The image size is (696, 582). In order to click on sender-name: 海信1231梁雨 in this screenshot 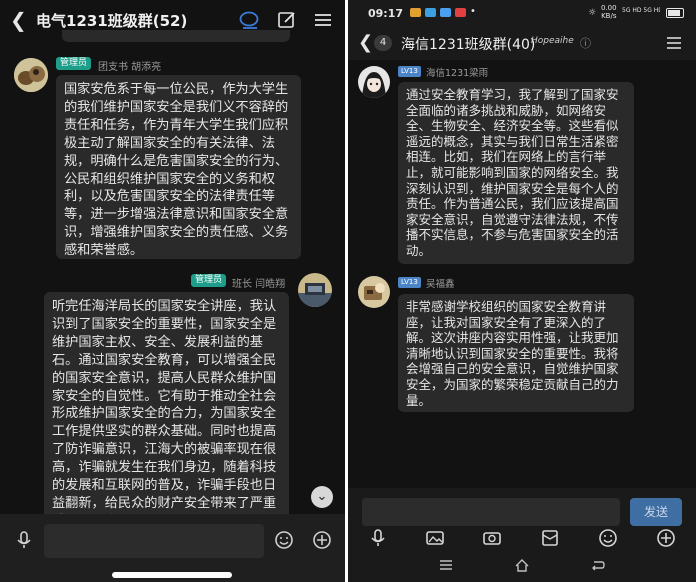, I will do `click(457, 73)`.